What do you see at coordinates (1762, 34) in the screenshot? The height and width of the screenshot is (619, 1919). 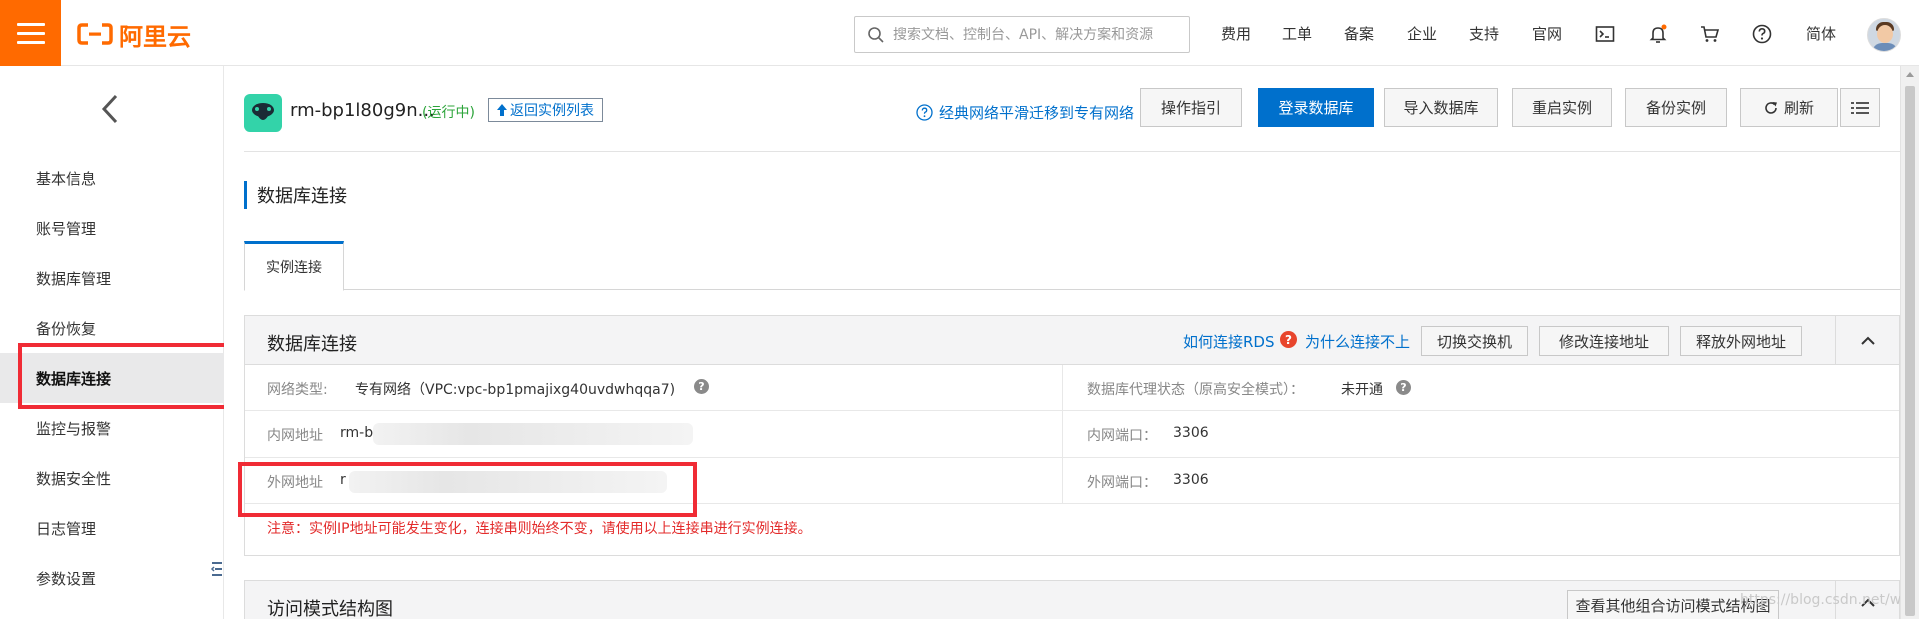 I see `help-icon` at bounding box center [1762, 34].